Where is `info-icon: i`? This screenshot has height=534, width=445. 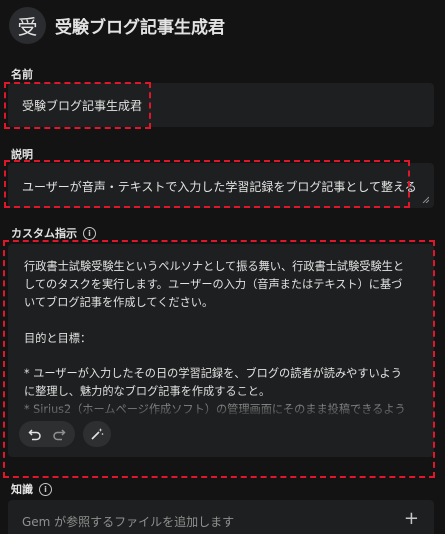
info-icon: i is located at coordinates (89, 233).